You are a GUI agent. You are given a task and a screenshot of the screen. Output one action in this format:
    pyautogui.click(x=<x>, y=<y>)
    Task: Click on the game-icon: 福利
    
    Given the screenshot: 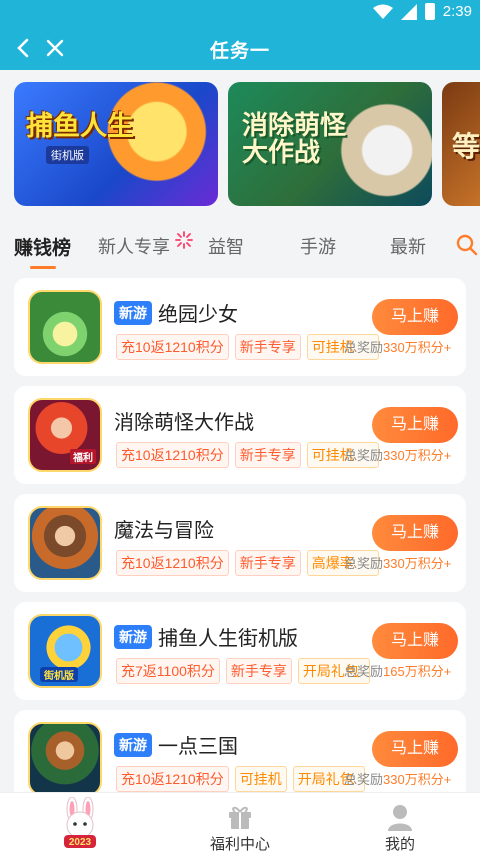 What is the action you would take?
    pyautogui.click(x=65, y=435)
    